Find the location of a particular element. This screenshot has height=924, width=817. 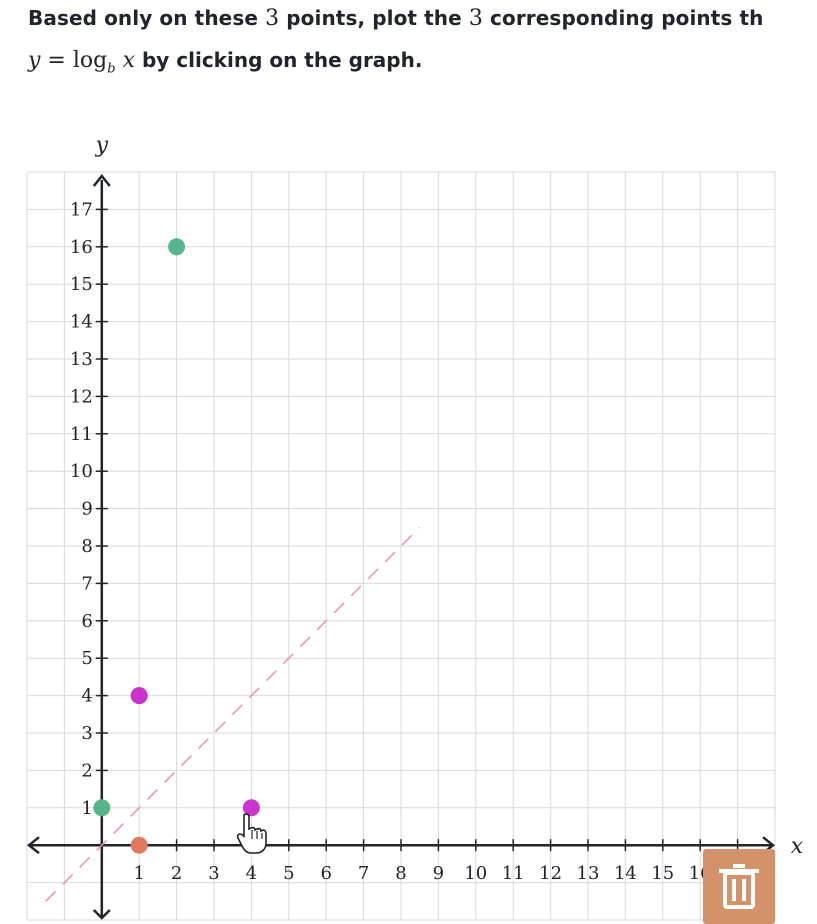

y-tick-label: 6 is located at coordinates (86, 621).